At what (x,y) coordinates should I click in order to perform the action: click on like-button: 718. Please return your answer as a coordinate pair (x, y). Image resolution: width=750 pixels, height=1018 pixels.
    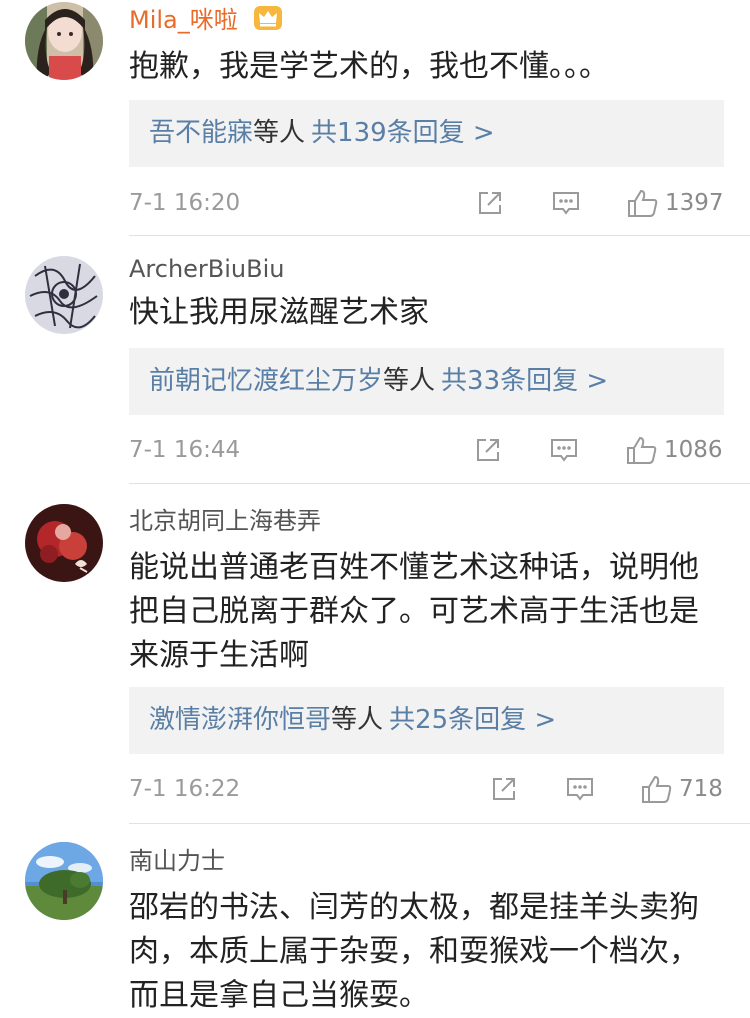
    Looking at the image, I should click on (682, 789).